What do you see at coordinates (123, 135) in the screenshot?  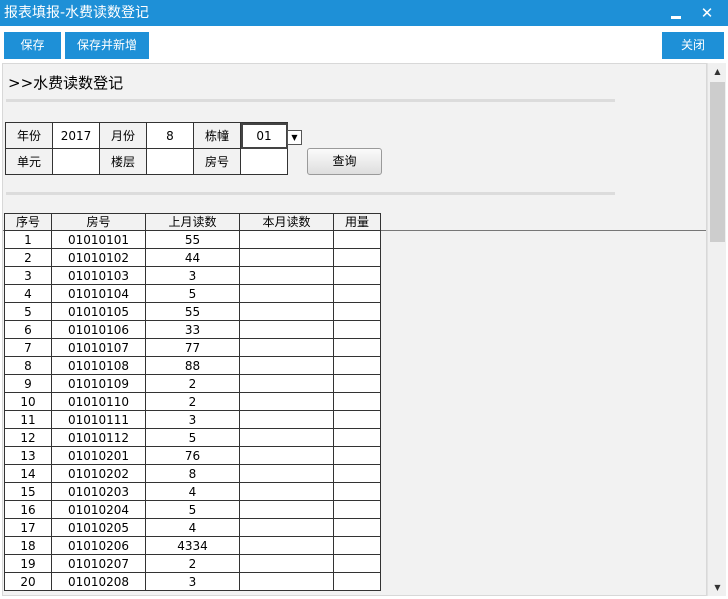 I see `month-label: 月份` at bounding box center [123, 135].